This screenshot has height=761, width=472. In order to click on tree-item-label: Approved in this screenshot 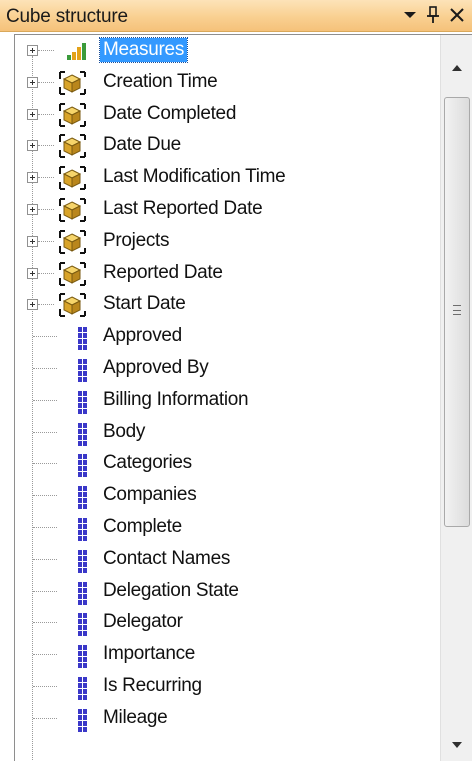, I will do `click(142, 336)`.